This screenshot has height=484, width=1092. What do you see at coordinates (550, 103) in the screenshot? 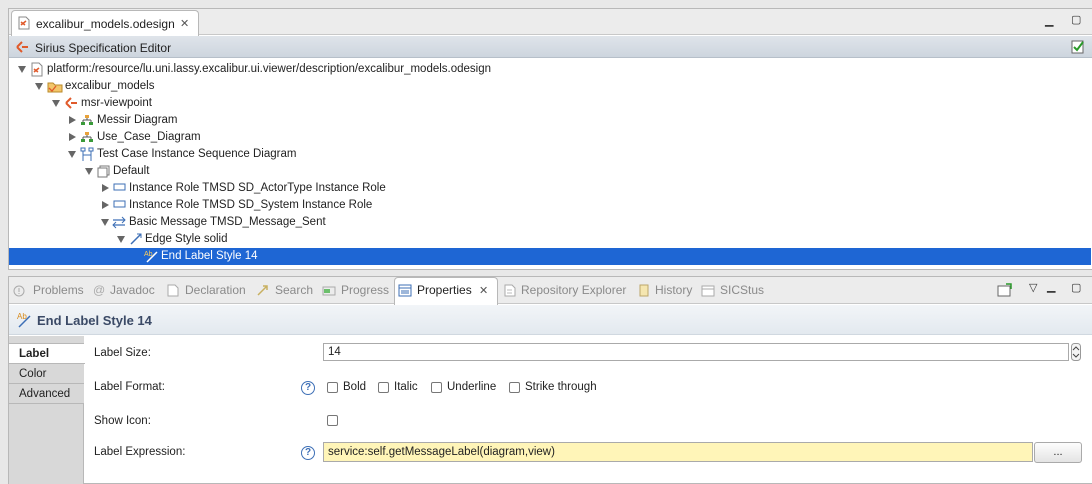
I see `tree-item-msr-viewpoint: msr-viewpoint` at bounding box center [550, 103].